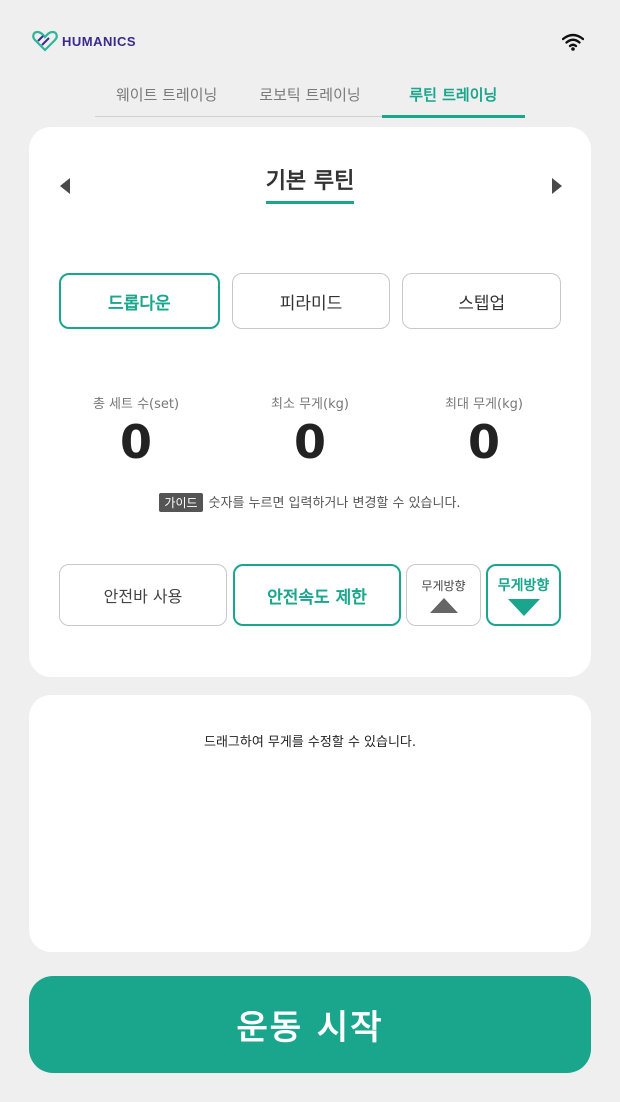 The width and height of the screenshot is (620, 1102). What do you see at coordinates (181, 502) in the screenshot?
I see `guide-badge: 가이드` at bounding box center [181, 502].